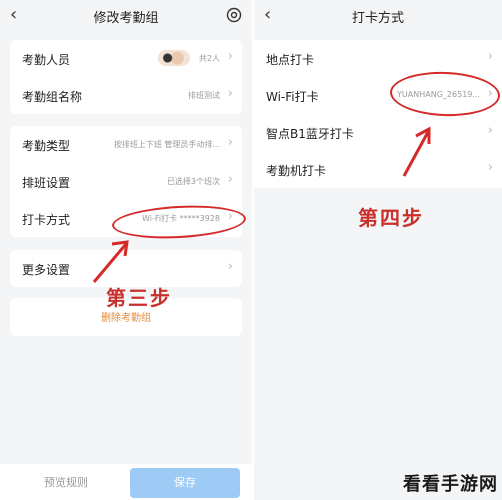 The image size is (502, 500). I want to click on members-card: 考勤人员 共2人 › 考勤组名称 排班测试 ›, so click(126, 77).